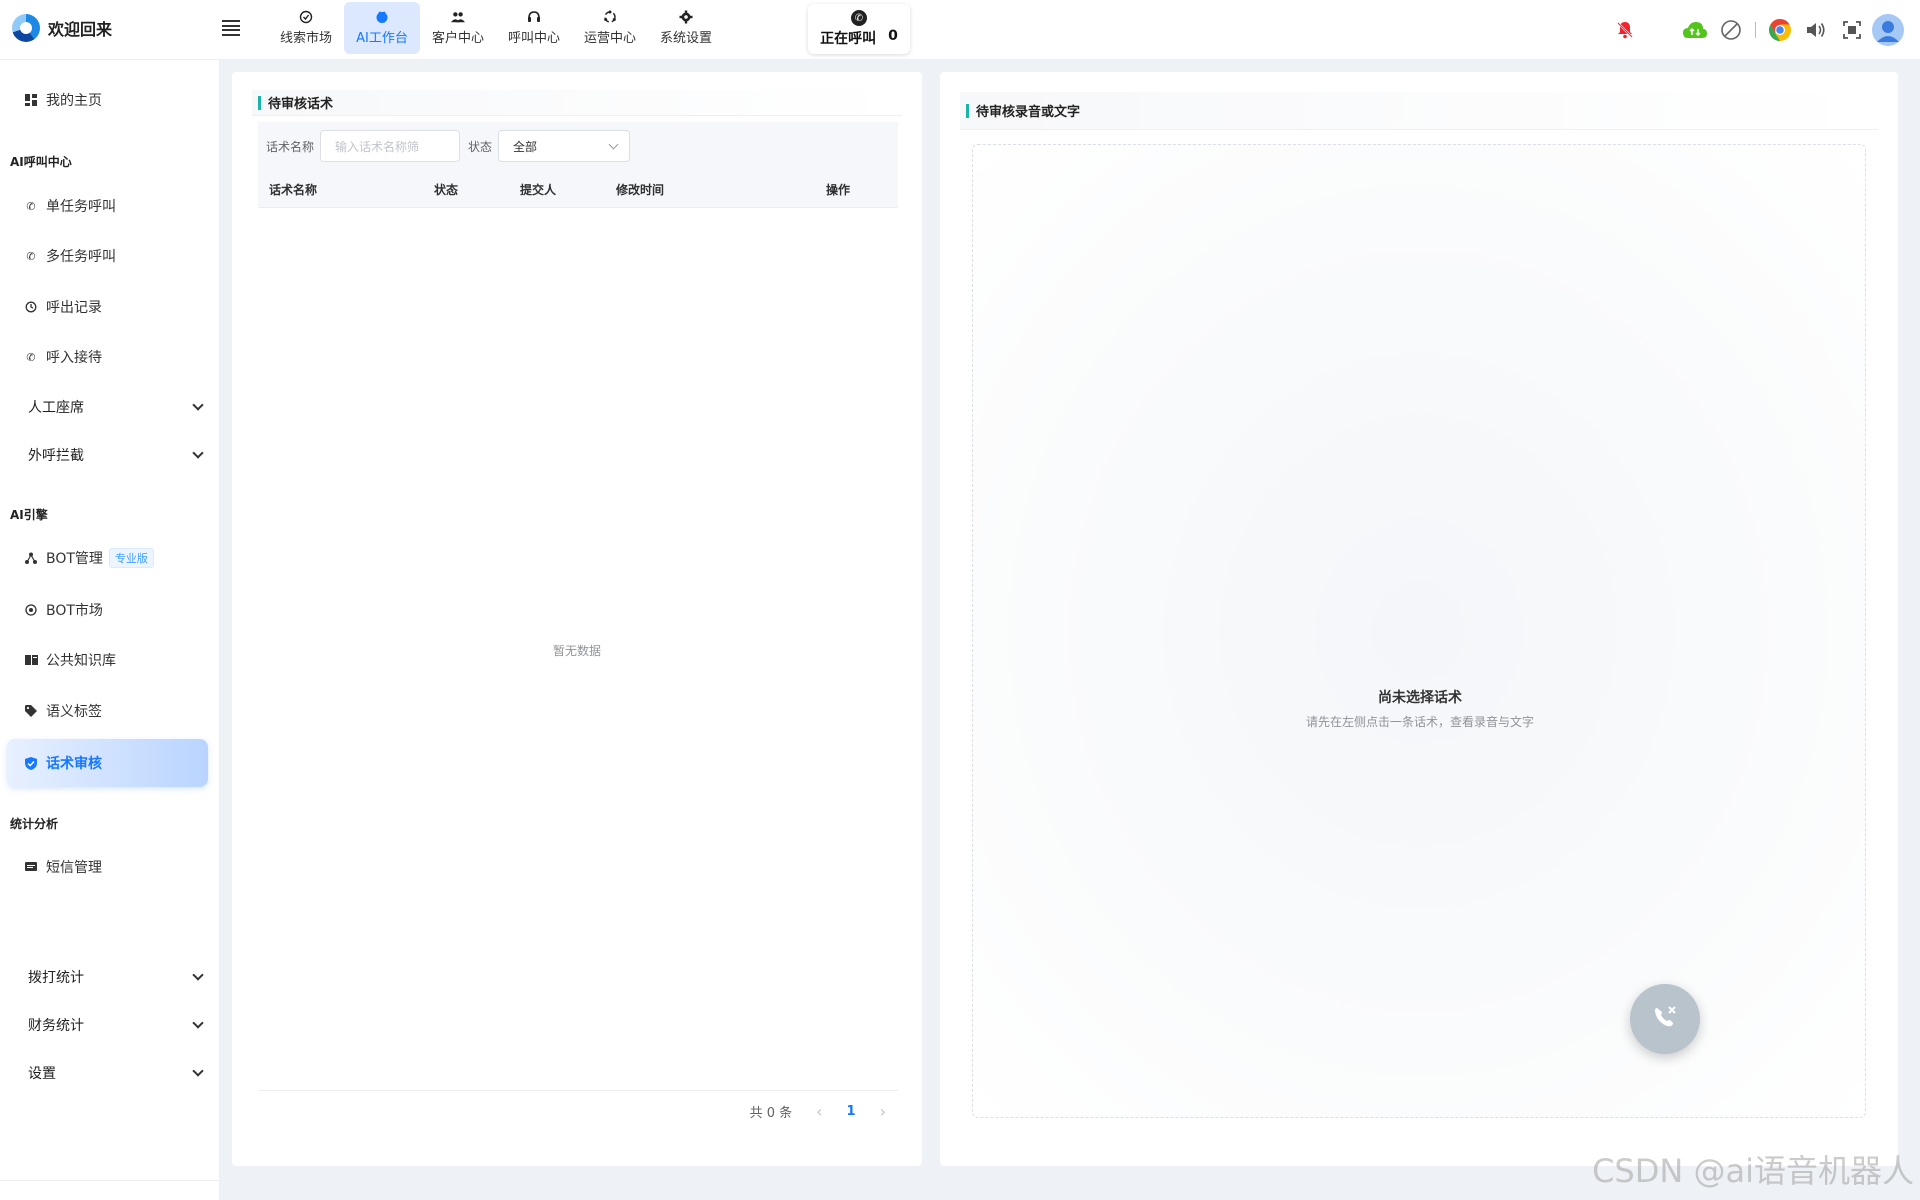 The image size is (1920, 1200). I want to click on ai-icon, so click(382, 17).